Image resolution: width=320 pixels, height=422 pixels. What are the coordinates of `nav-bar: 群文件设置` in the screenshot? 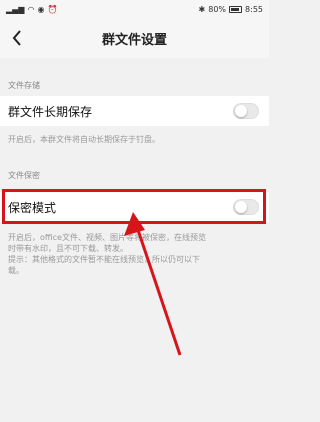 It's located at (134, 38).